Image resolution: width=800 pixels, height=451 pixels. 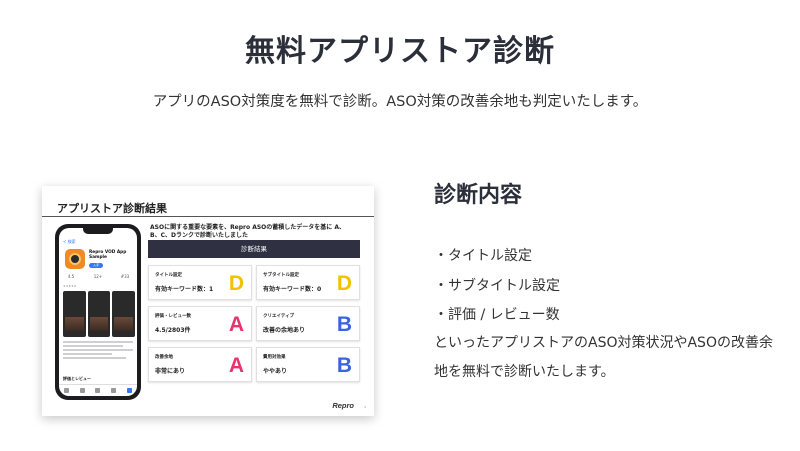 What do you see at coordinates (308, 364) in the screenshot?
I see `score-card-cost-effect: 費用対効果 ややあり B` at bounding box center [308, 364].